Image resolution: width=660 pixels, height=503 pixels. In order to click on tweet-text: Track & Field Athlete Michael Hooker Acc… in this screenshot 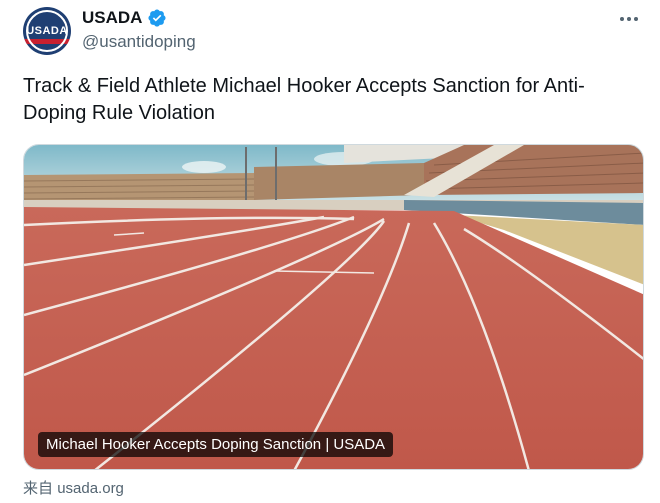, I will do `click(304, 99)`.